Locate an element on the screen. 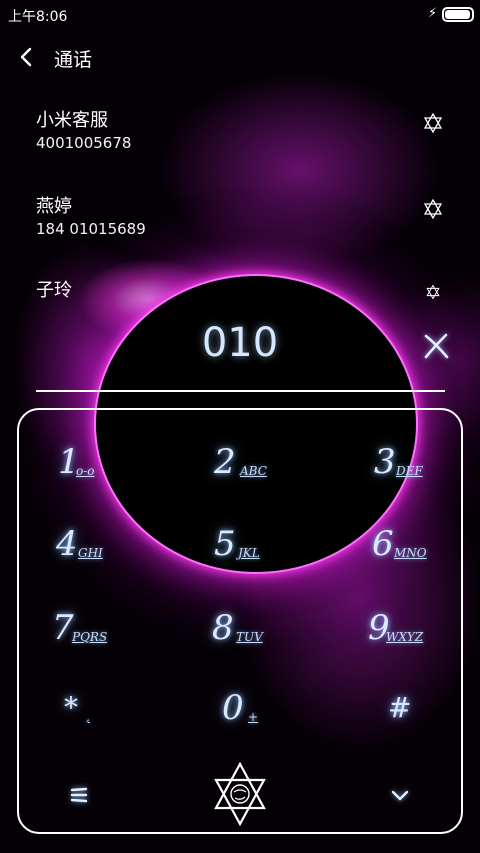  charging-bolt-icon: ⚡ is located at coordinates (433, 13).